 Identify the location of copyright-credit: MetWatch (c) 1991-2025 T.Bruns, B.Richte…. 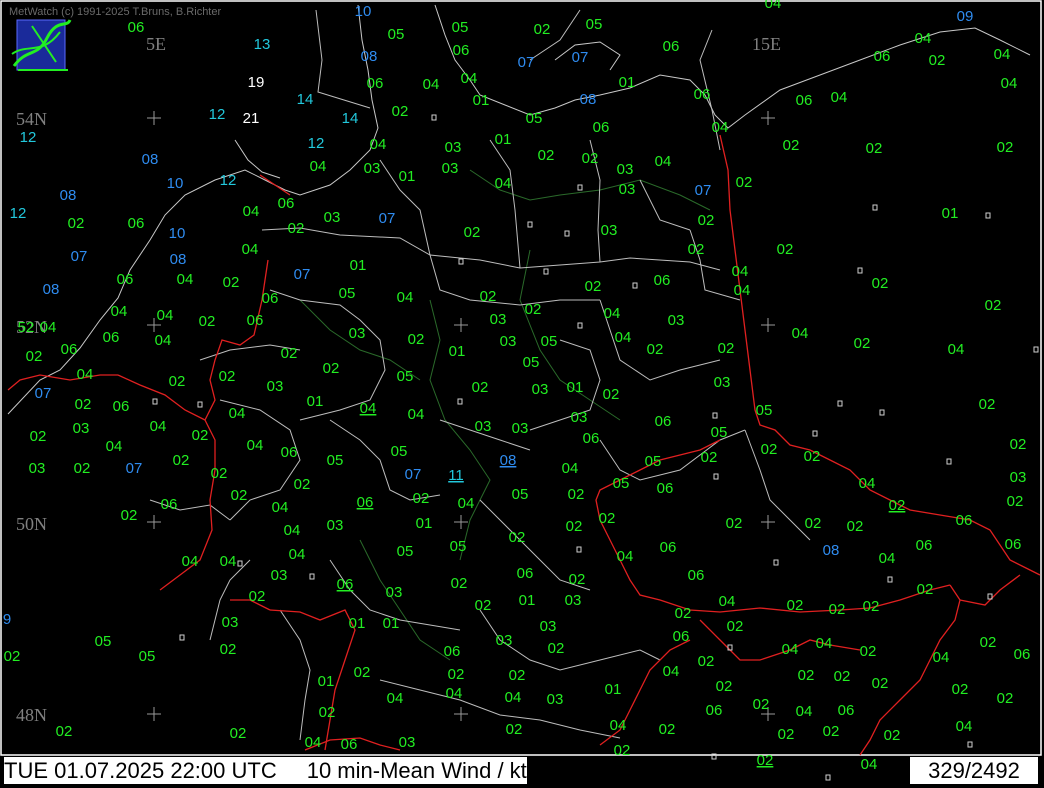
(115, 12).